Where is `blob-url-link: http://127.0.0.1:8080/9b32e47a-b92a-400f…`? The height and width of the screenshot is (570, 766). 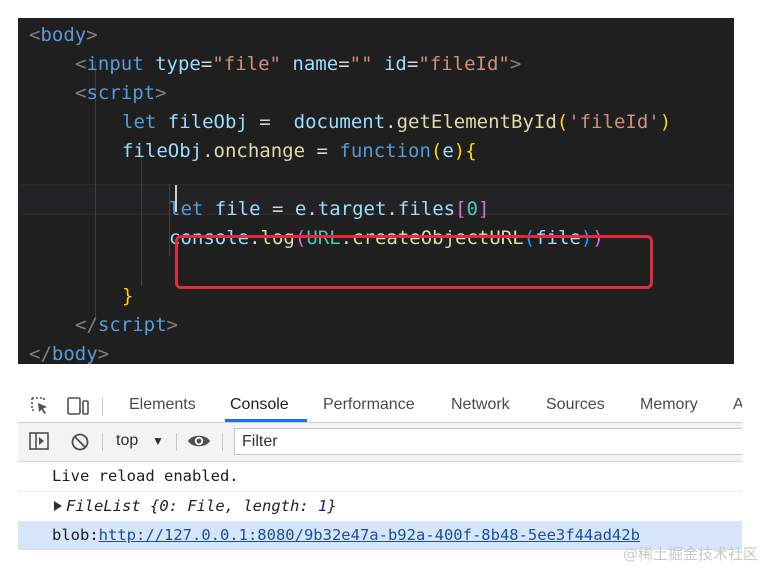
blob-url-link: http://127.0.0.1:8080/9b32e47a-b92a-400f… is located at coordinates (369, 535).